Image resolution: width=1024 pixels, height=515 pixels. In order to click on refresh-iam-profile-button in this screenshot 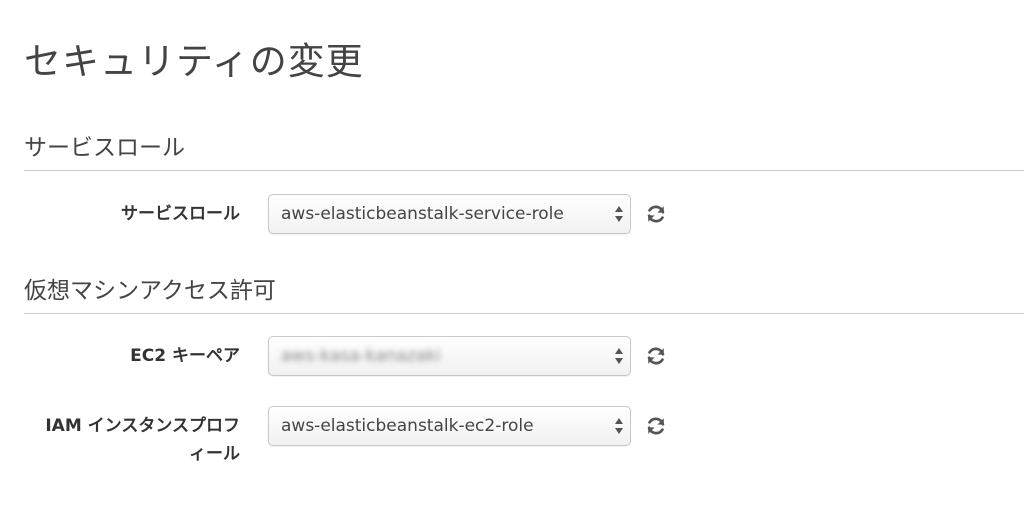, I will do `click(656, 426)`.